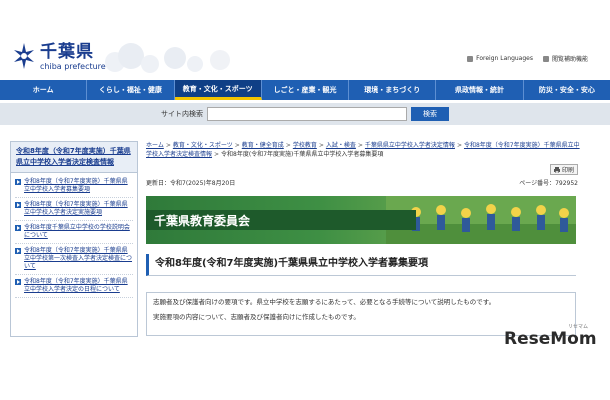  I want to click on search-input, so click(307, 114).